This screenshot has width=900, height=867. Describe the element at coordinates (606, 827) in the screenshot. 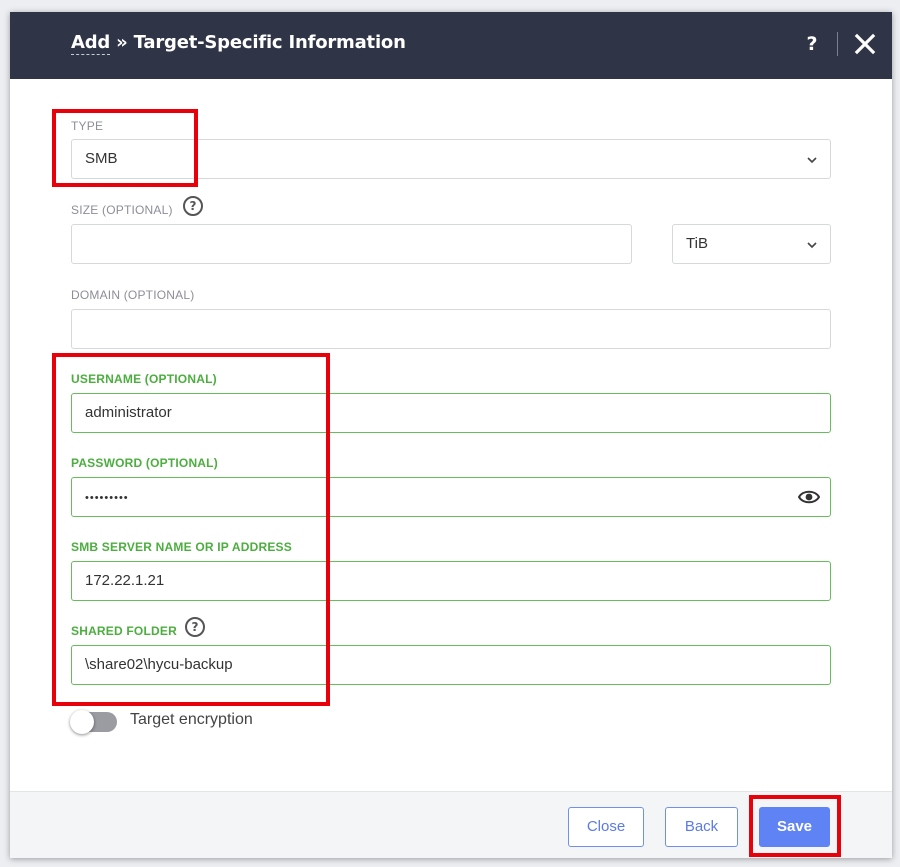

I see `close-button: Close` at that location.